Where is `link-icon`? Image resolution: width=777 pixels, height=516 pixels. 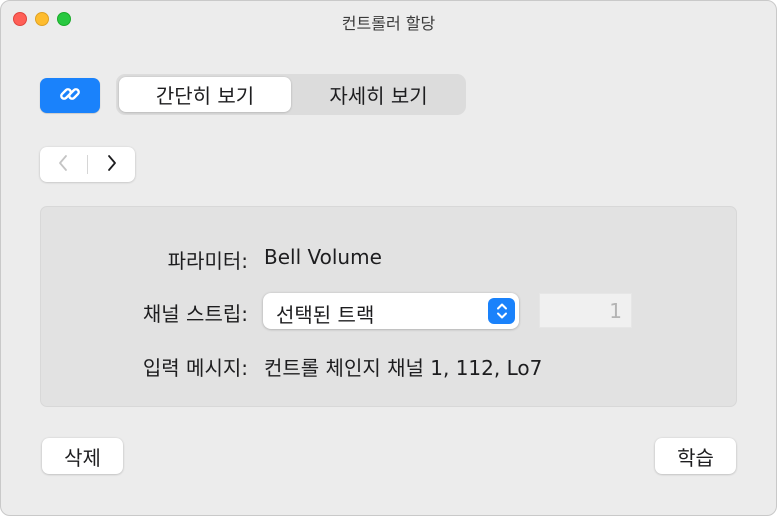
link-icon is located at coordinates (70, 96).